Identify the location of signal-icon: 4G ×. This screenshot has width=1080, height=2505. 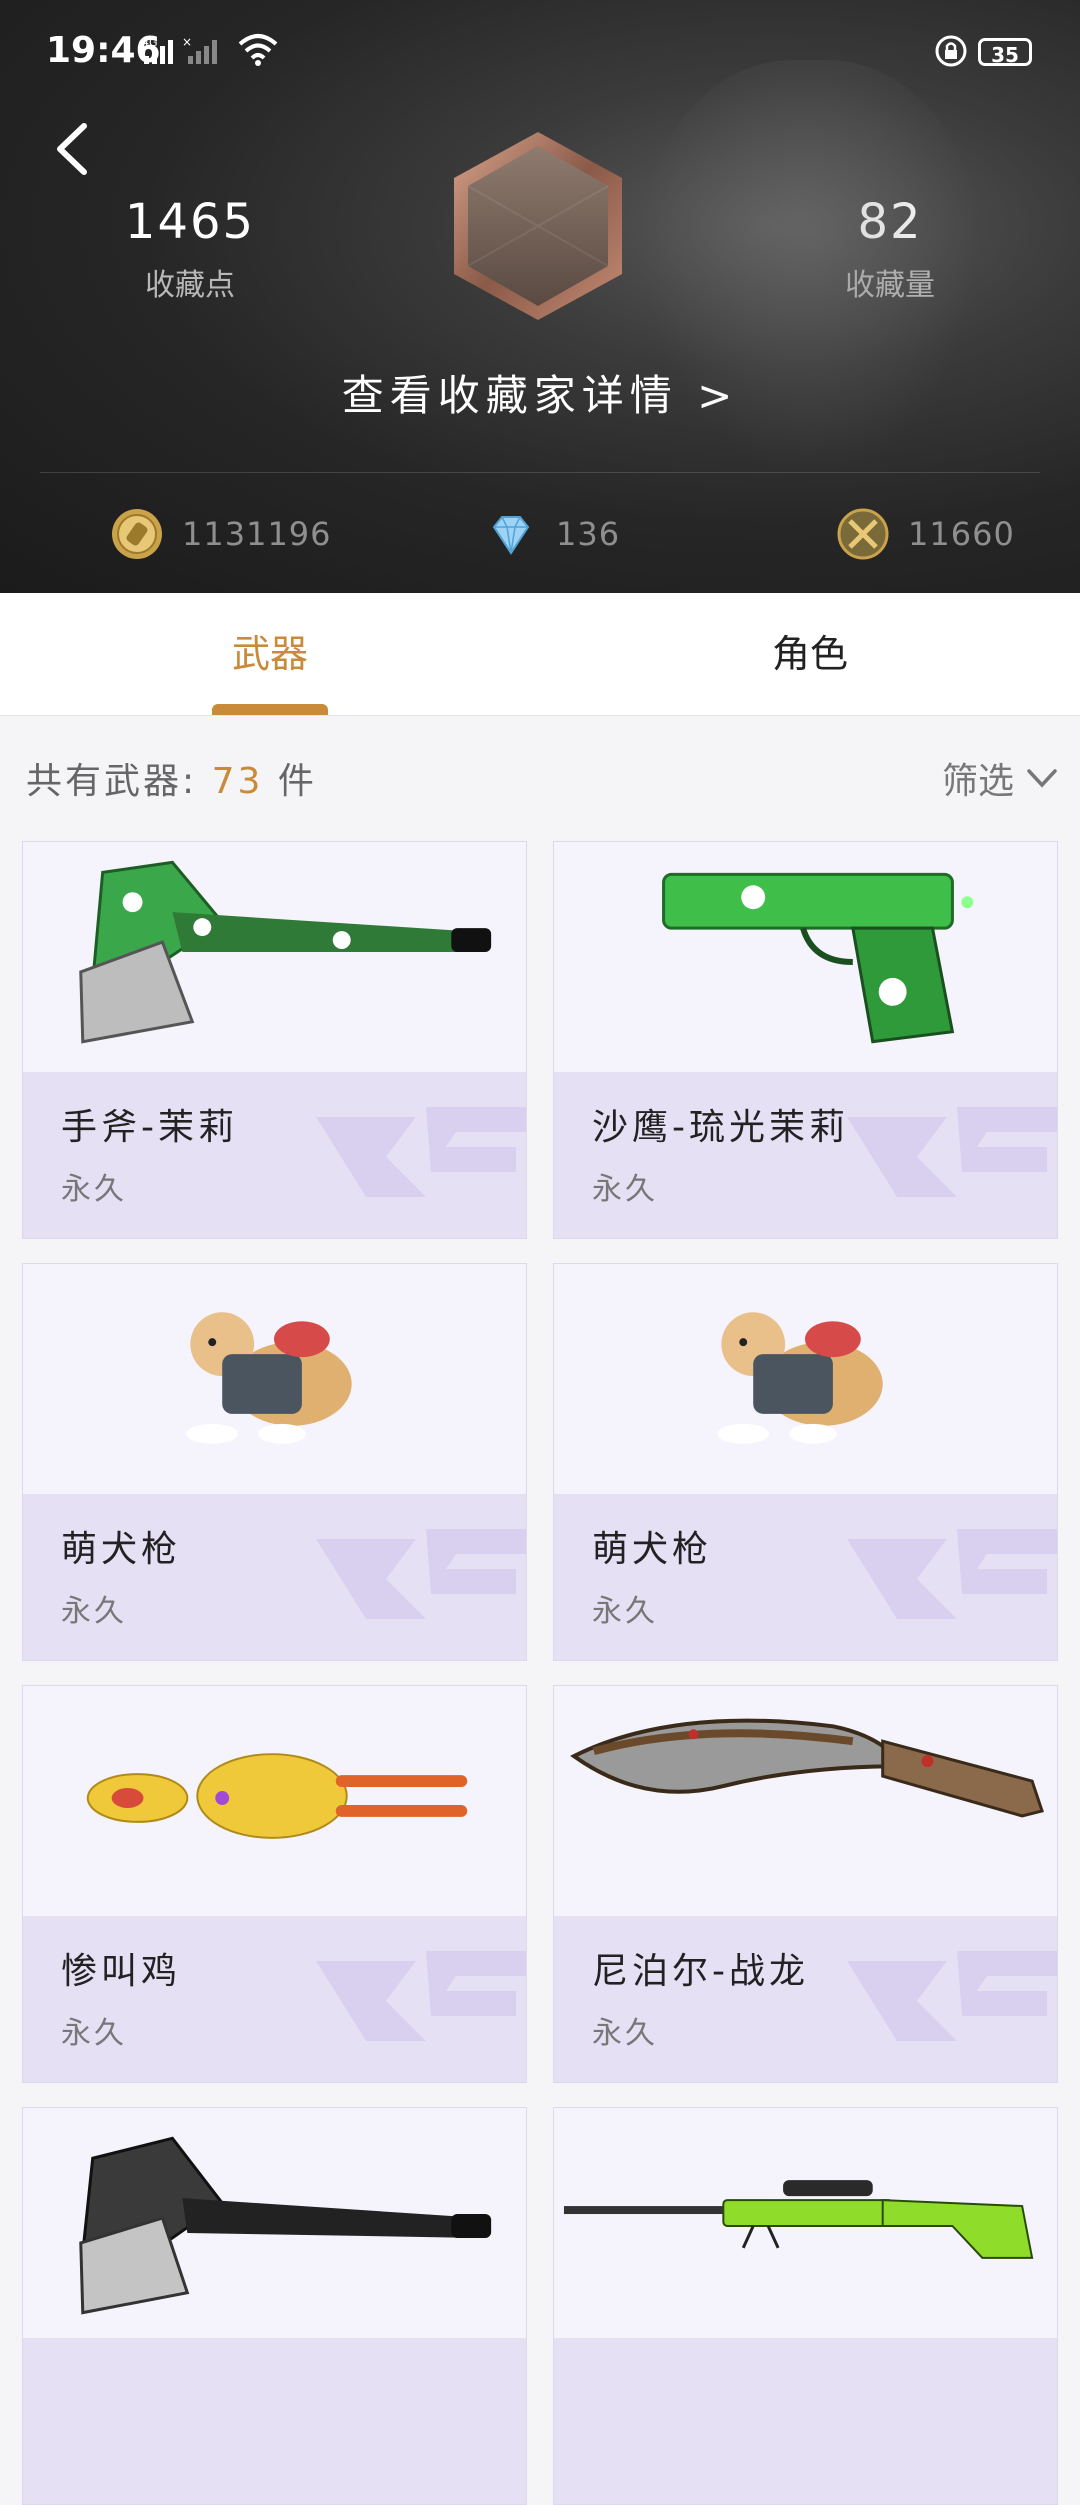
(187, 53).